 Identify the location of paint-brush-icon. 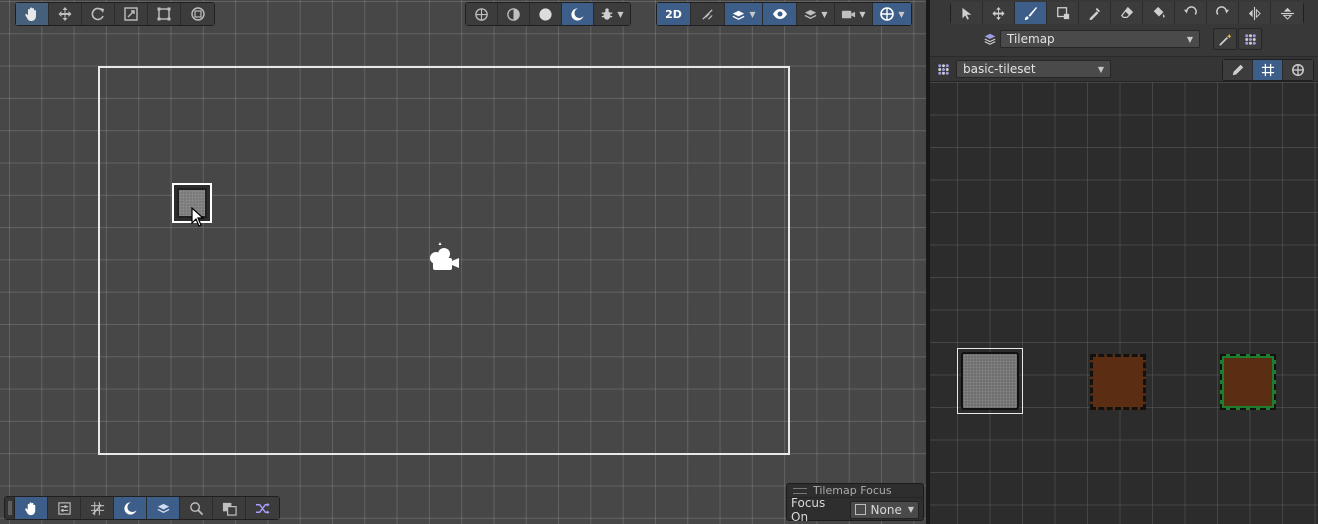
(1031, 13).